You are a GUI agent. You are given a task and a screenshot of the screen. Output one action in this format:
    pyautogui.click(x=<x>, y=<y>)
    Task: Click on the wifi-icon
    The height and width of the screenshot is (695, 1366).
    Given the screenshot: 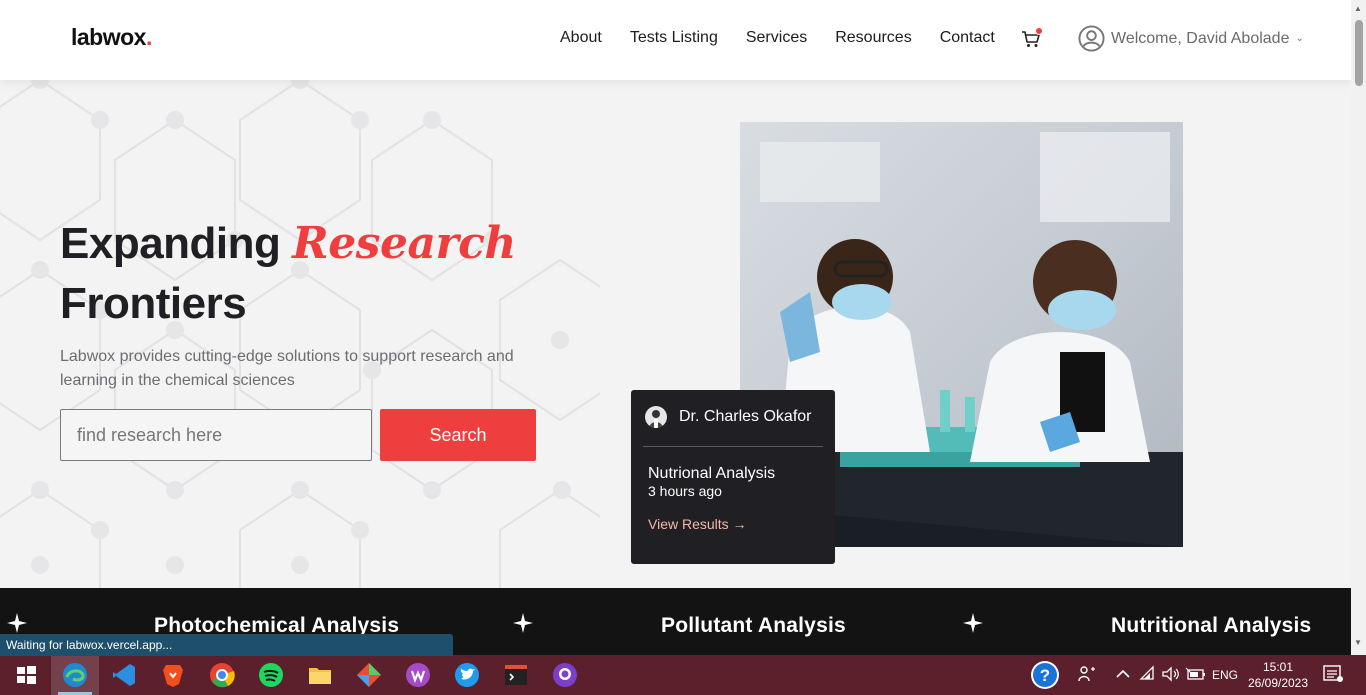 What is the action you would take?
    pyautogui.click(x=1148, y=674)
    